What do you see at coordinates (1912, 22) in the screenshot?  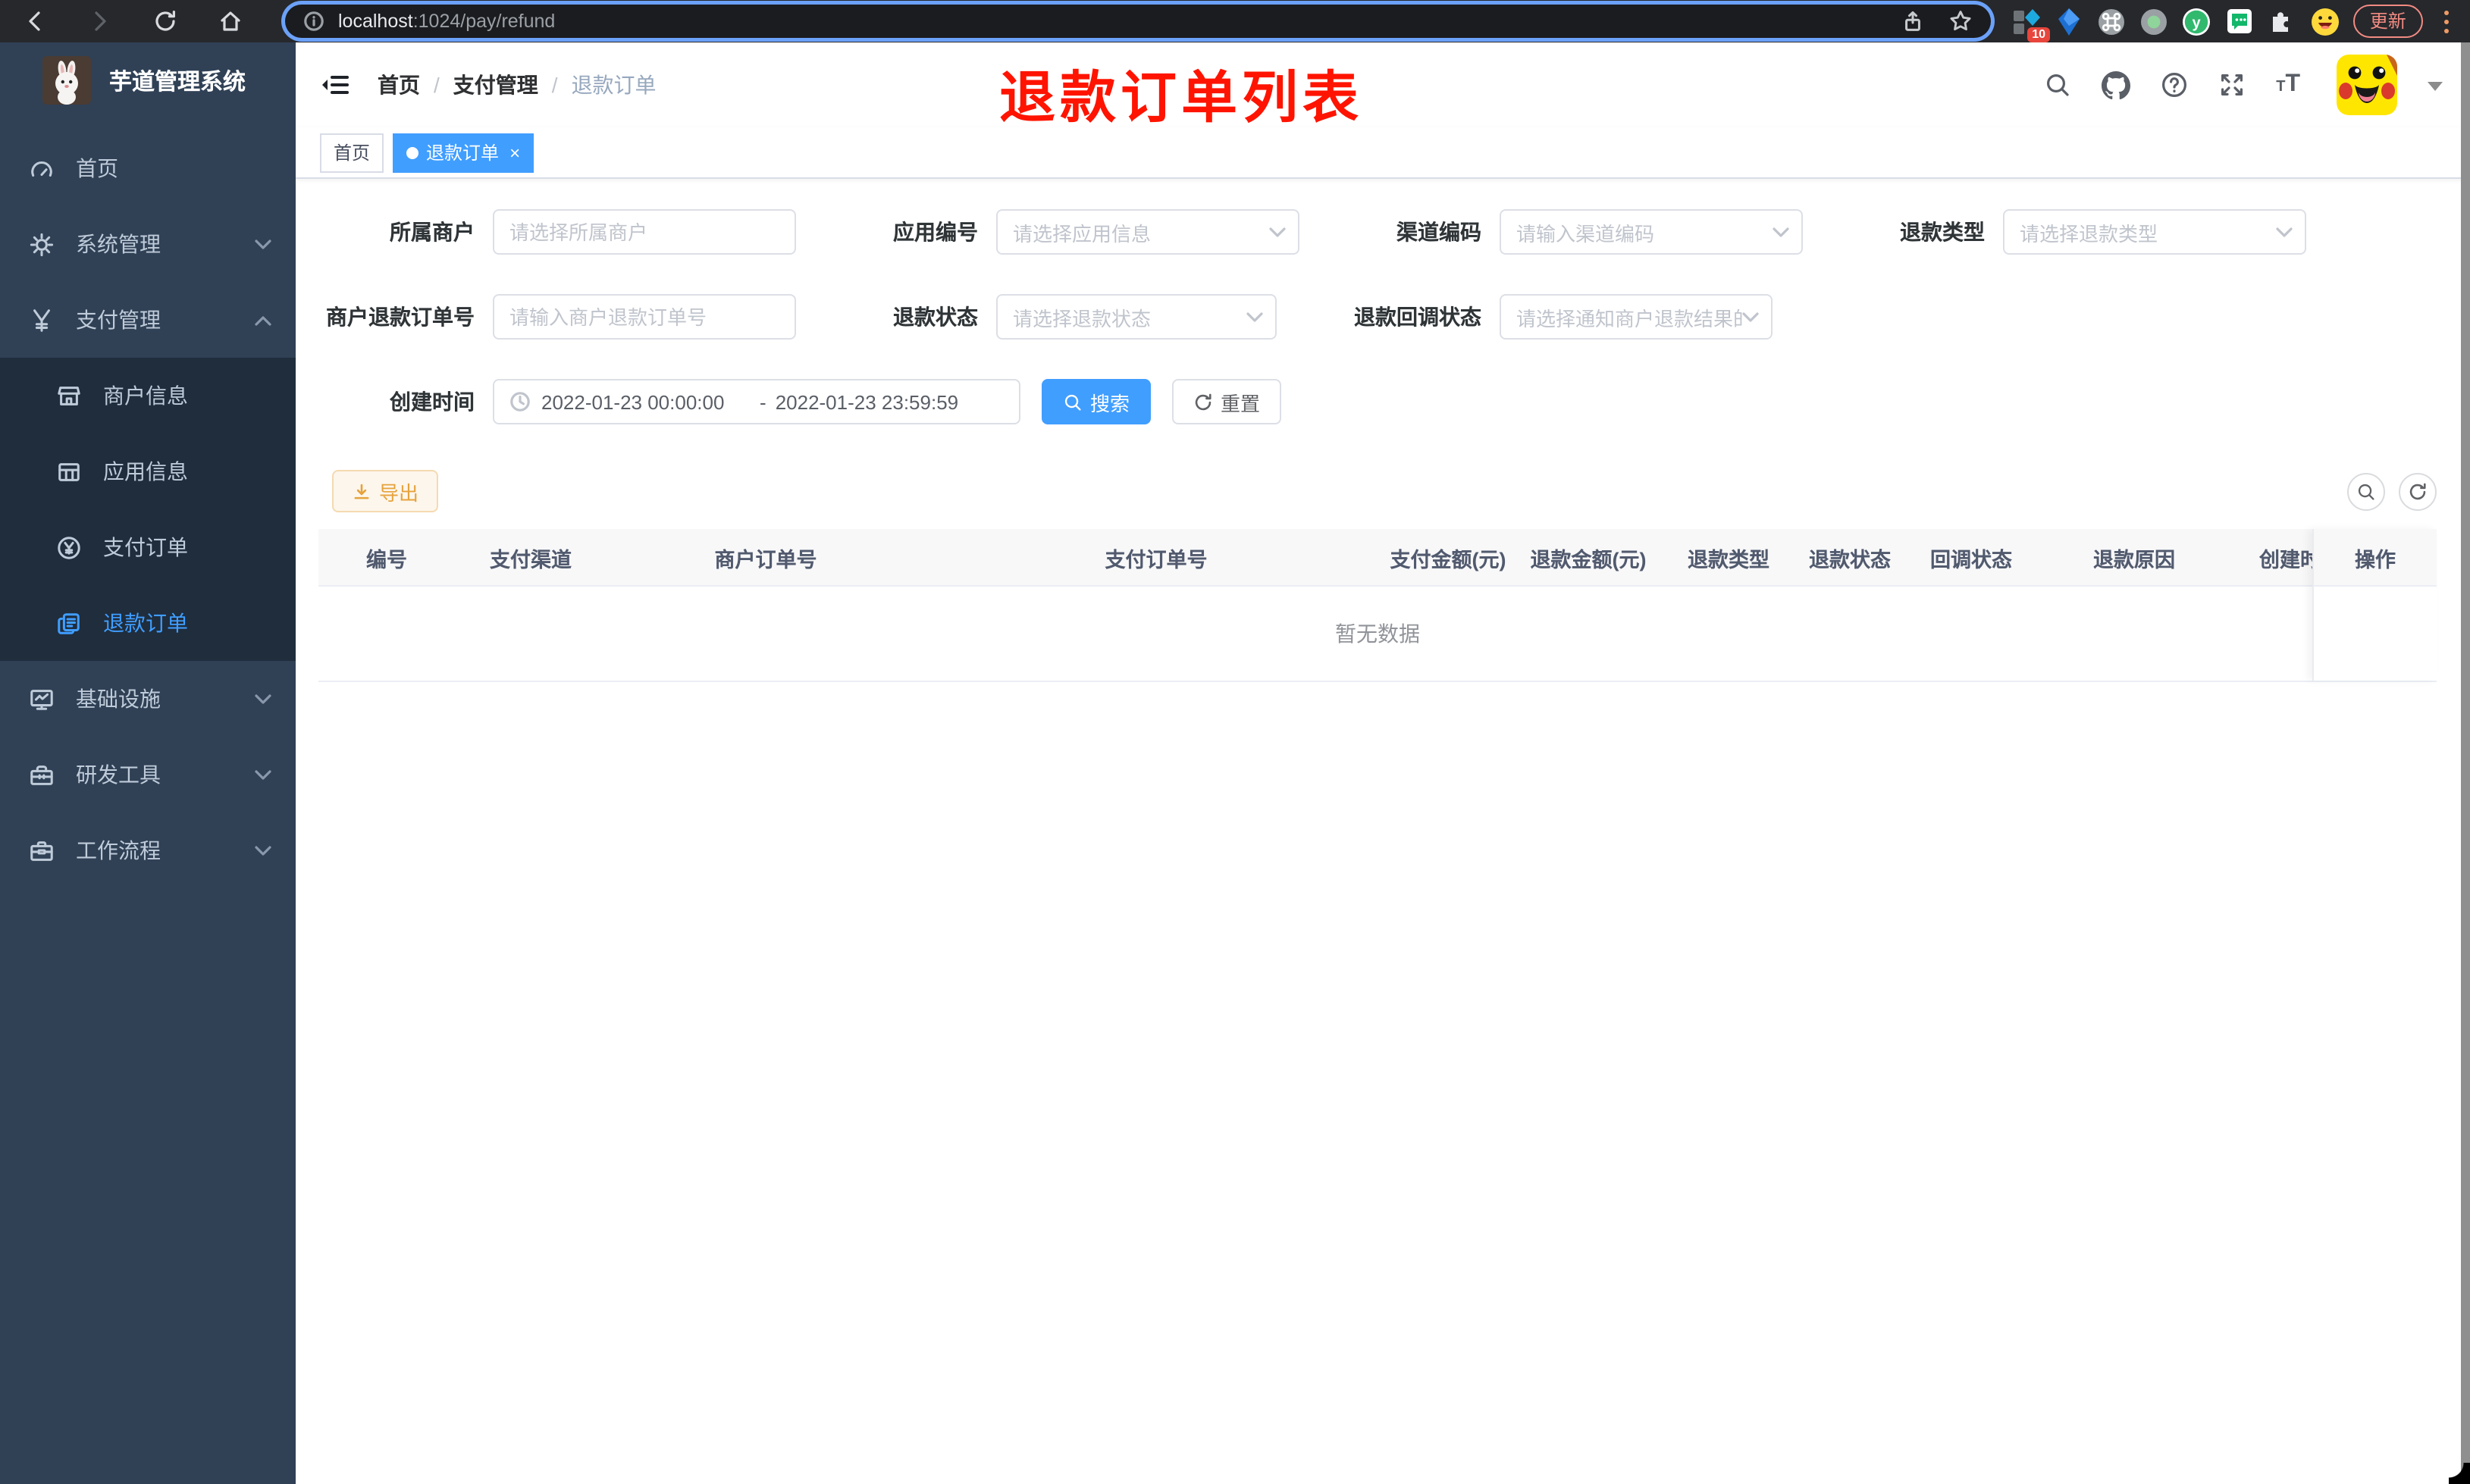 I see `share-icon` at bounding box center [1912, 22].